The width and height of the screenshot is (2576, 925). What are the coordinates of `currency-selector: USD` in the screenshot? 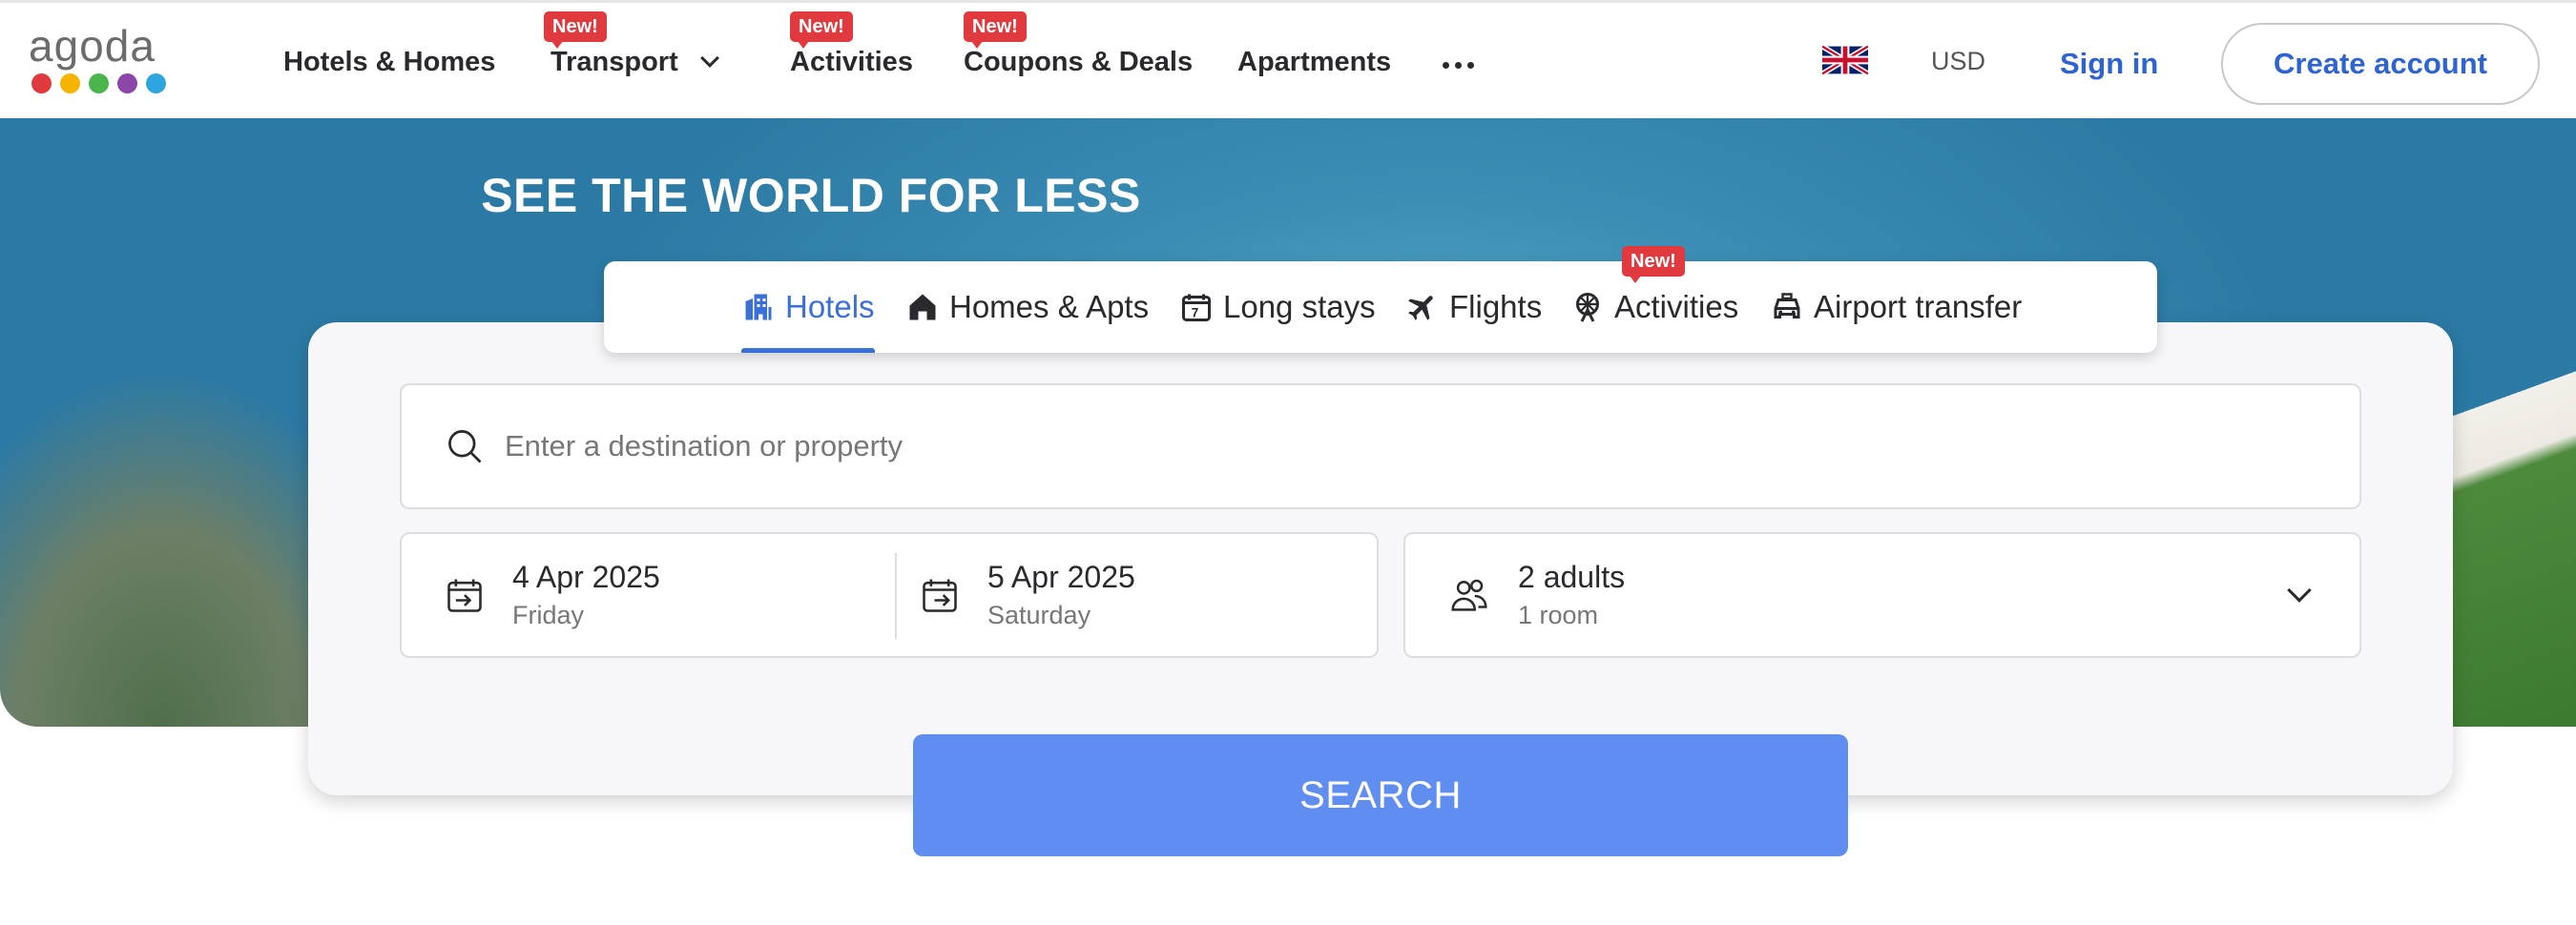 It's located at (1958, 61).